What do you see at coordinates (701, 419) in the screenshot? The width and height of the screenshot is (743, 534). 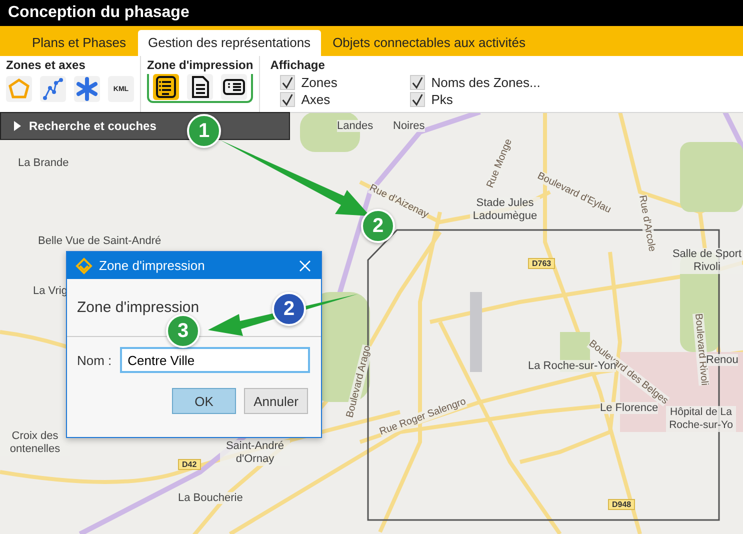 I see `place-label: Hôpital de La Roche-sur-Yo` at bounding box center [701, 419].